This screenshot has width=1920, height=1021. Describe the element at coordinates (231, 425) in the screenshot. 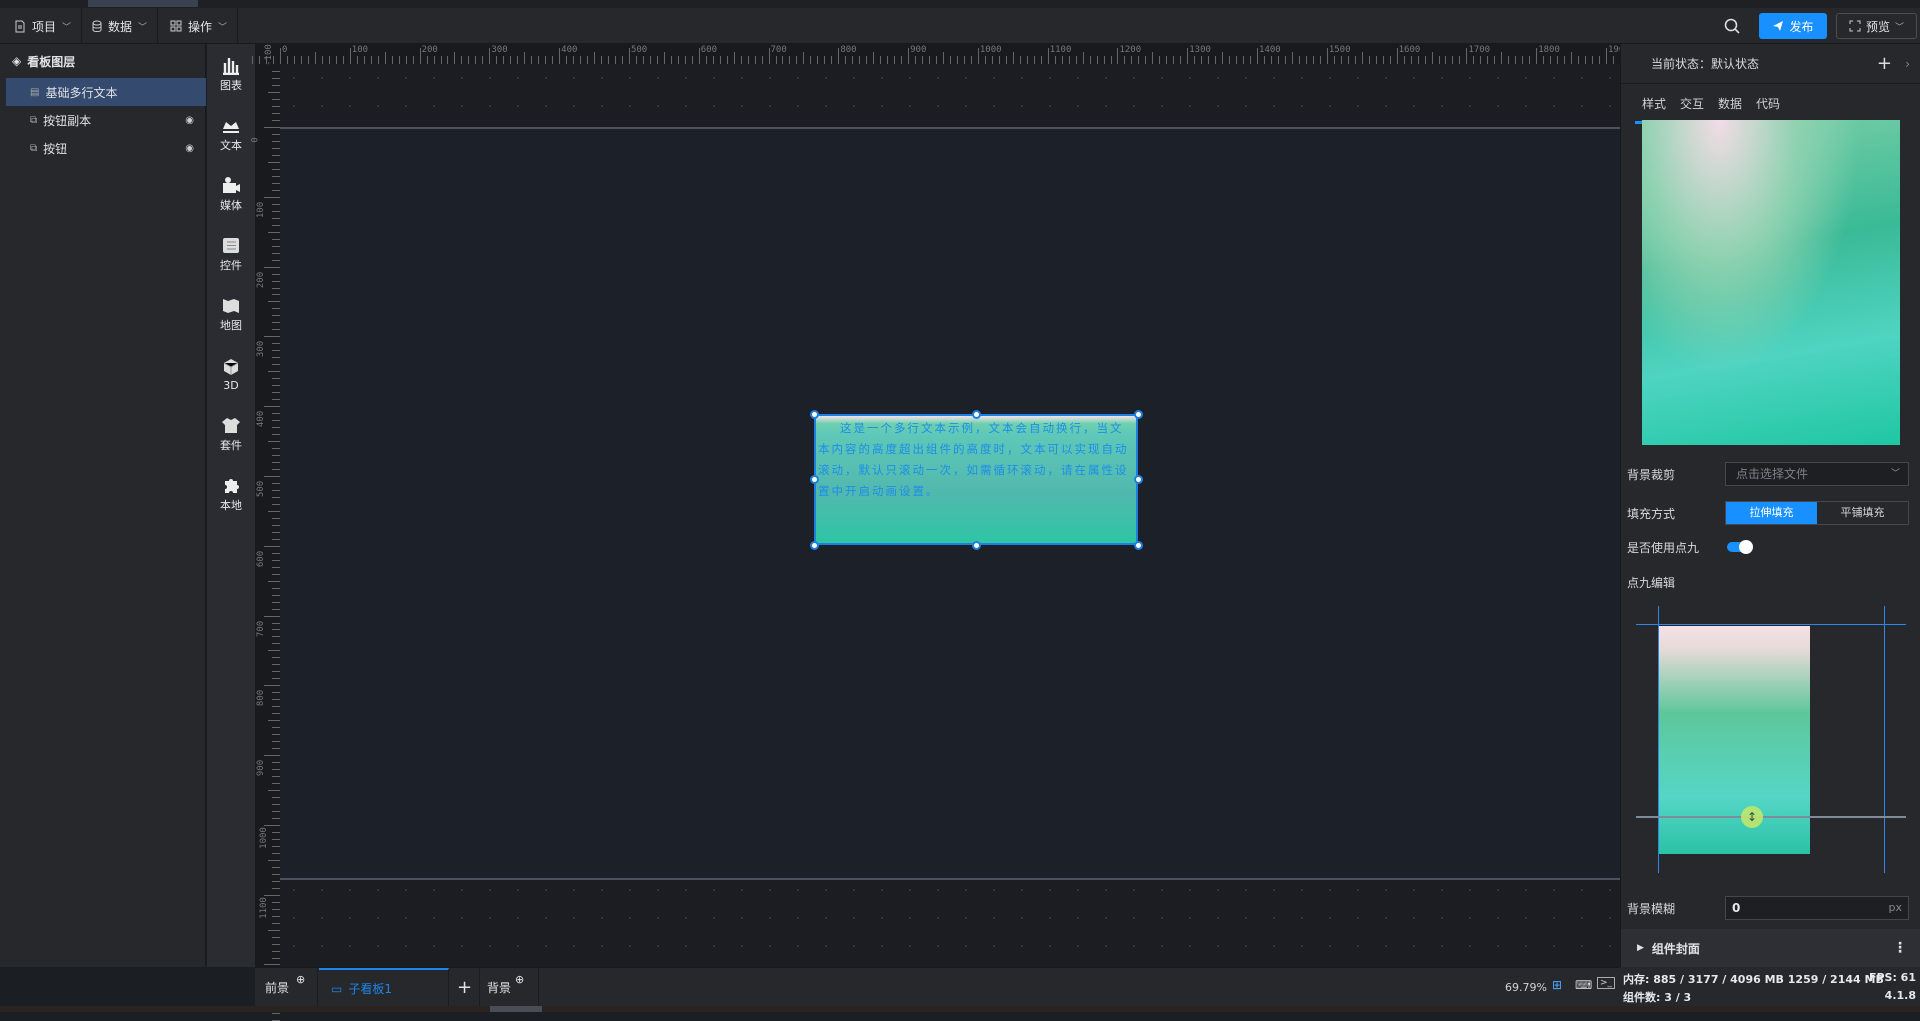

I see `shirt-icon` at that location.